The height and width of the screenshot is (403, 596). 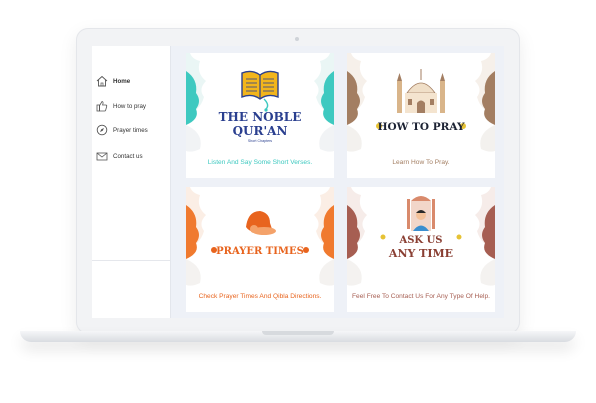 I want to click on card-quran-title-line1: THE NOBLE, so click(x=260, y=117).